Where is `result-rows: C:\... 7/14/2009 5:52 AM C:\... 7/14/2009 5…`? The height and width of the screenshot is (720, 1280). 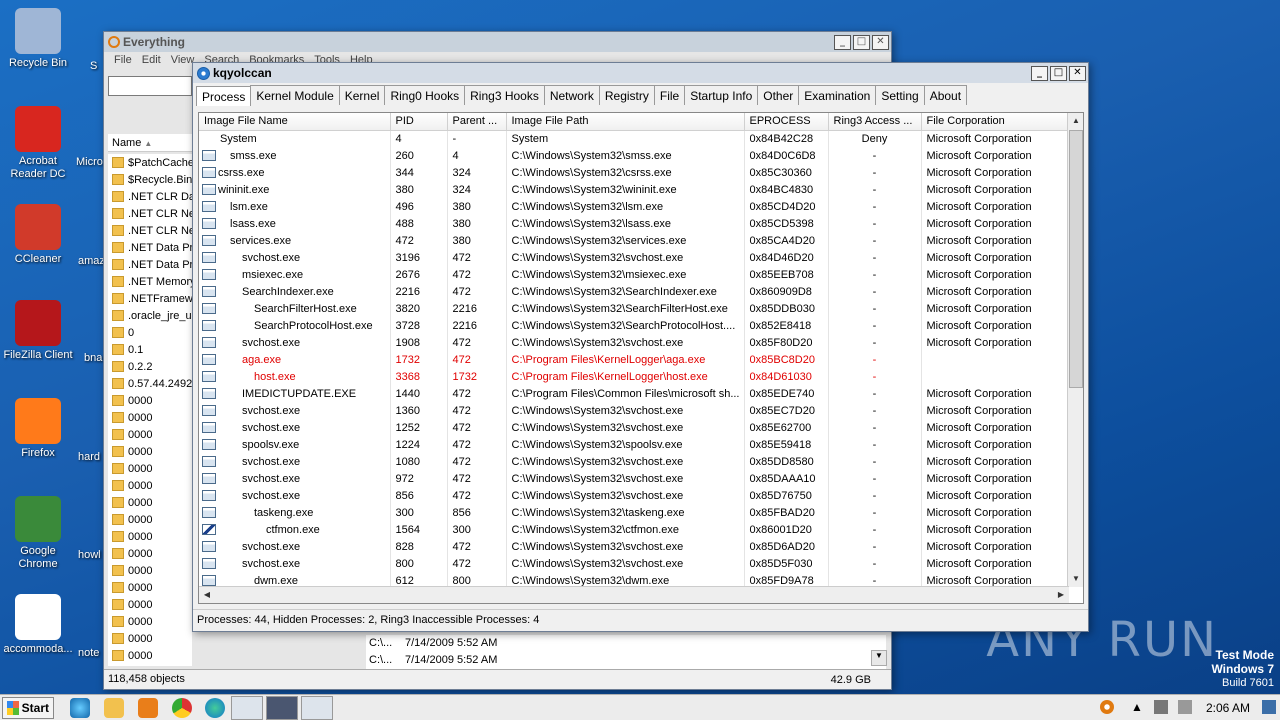 result-rows: C:\... 7/14/2009 5:52 AM C:\... 7/14/2009 5… is located at coordinates (626, 652).